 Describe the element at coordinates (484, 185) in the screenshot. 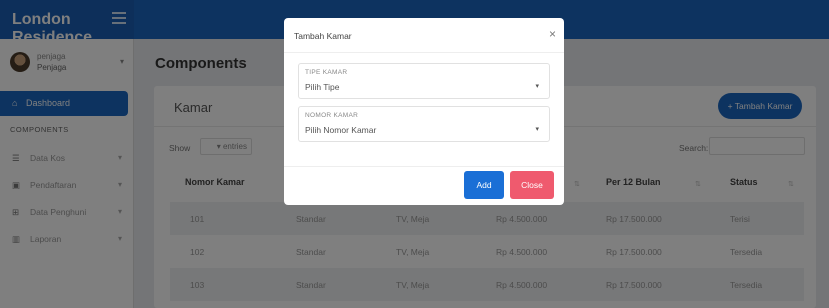

I see `add-button: Add` at that location.